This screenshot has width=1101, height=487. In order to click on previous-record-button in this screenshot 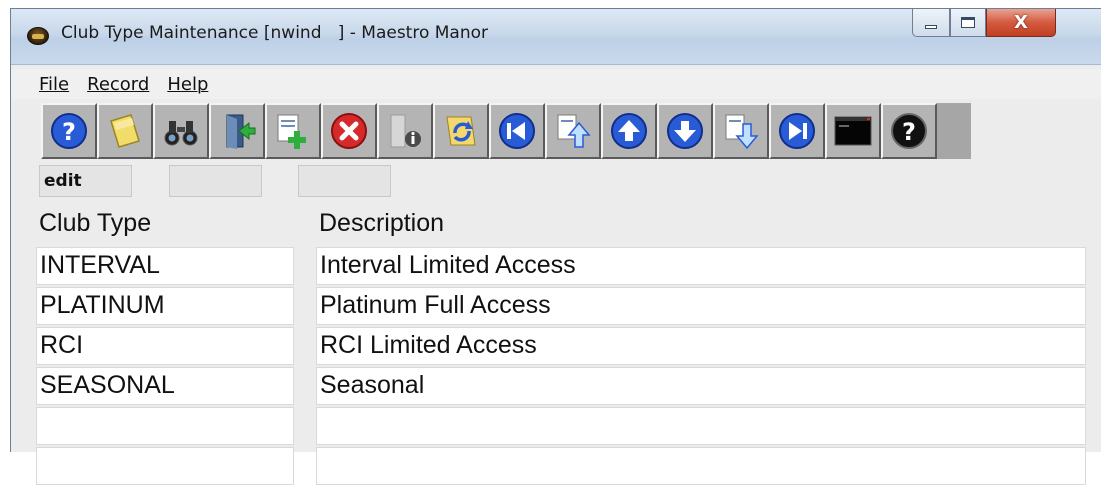, I will do `click(629, 131)`.